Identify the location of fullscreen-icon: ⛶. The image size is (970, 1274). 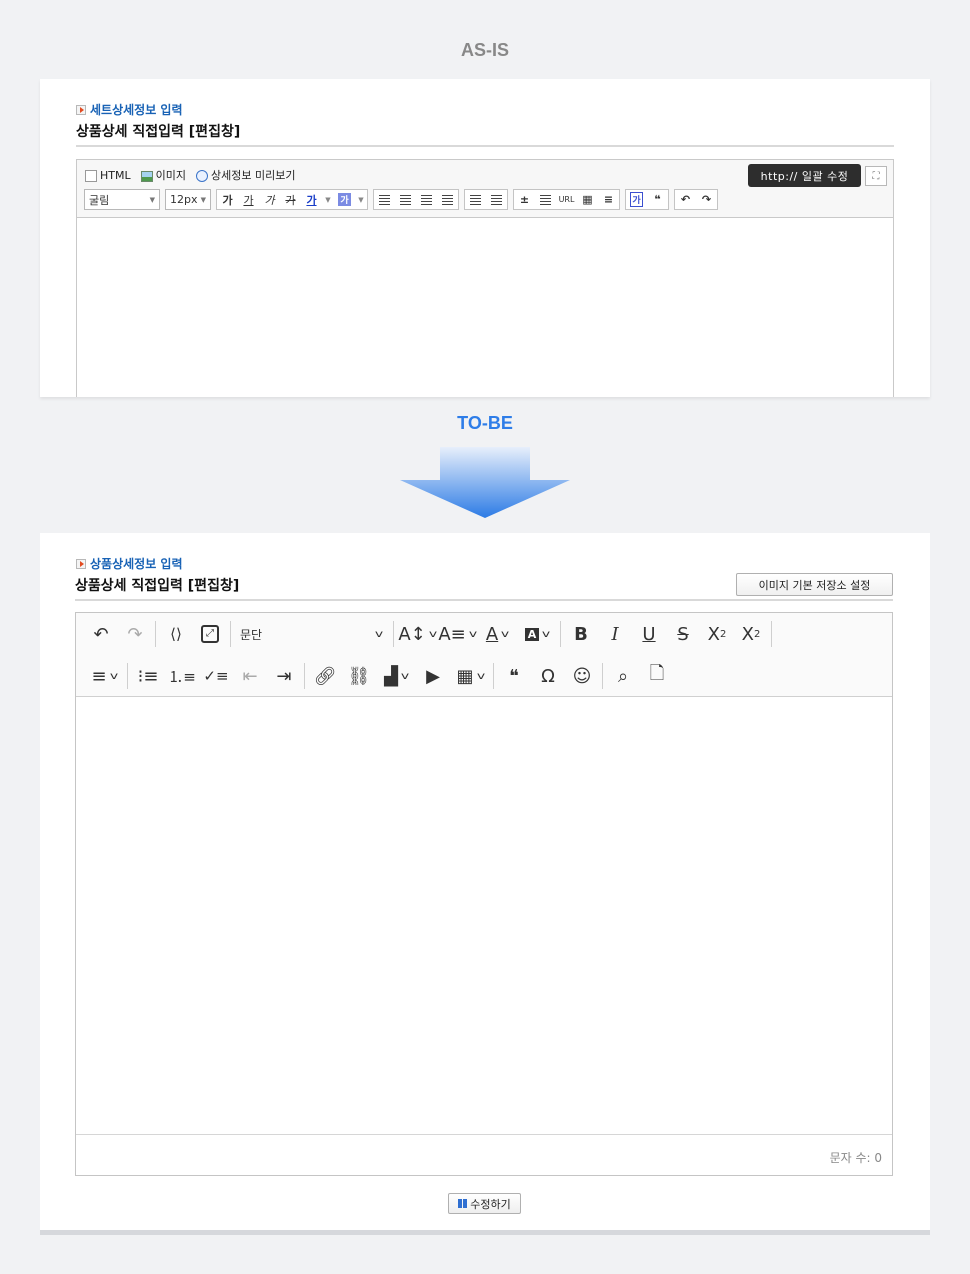
(876, 176).